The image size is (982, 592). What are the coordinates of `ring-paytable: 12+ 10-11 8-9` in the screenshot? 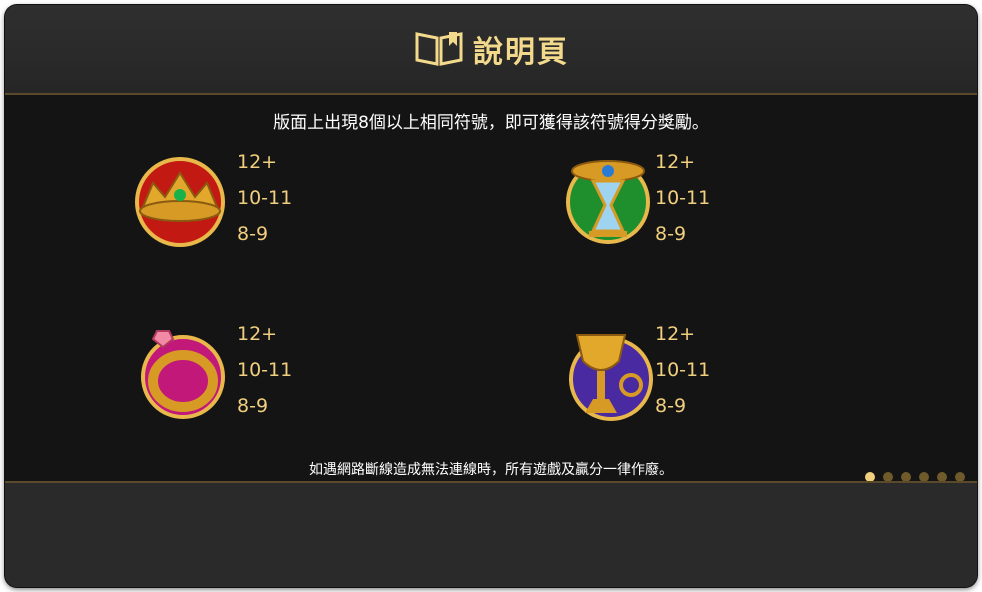 It's located at (264, 370).